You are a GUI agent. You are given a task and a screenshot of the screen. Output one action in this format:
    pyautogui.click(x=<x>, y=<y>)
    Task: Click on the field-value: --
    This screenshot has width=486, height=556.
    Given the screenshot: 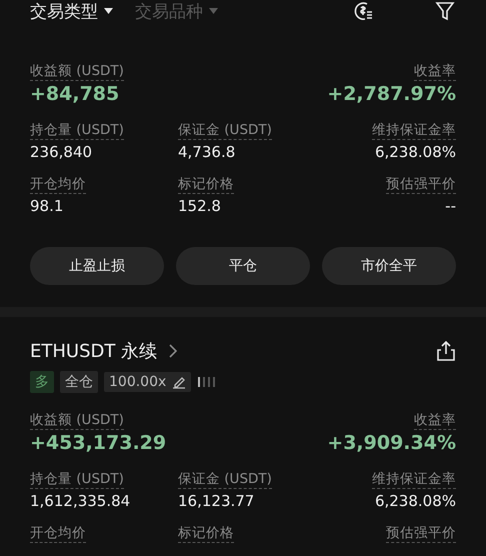 What is the action you would take?
    pyautogui.click(x=450, y=206)
    